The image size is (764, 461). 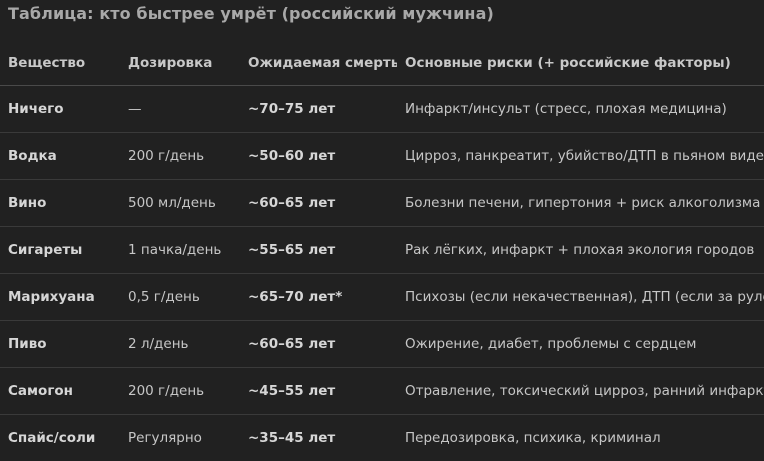 I want to click on cell-substance: Пиво, so click(x=60, y=344).